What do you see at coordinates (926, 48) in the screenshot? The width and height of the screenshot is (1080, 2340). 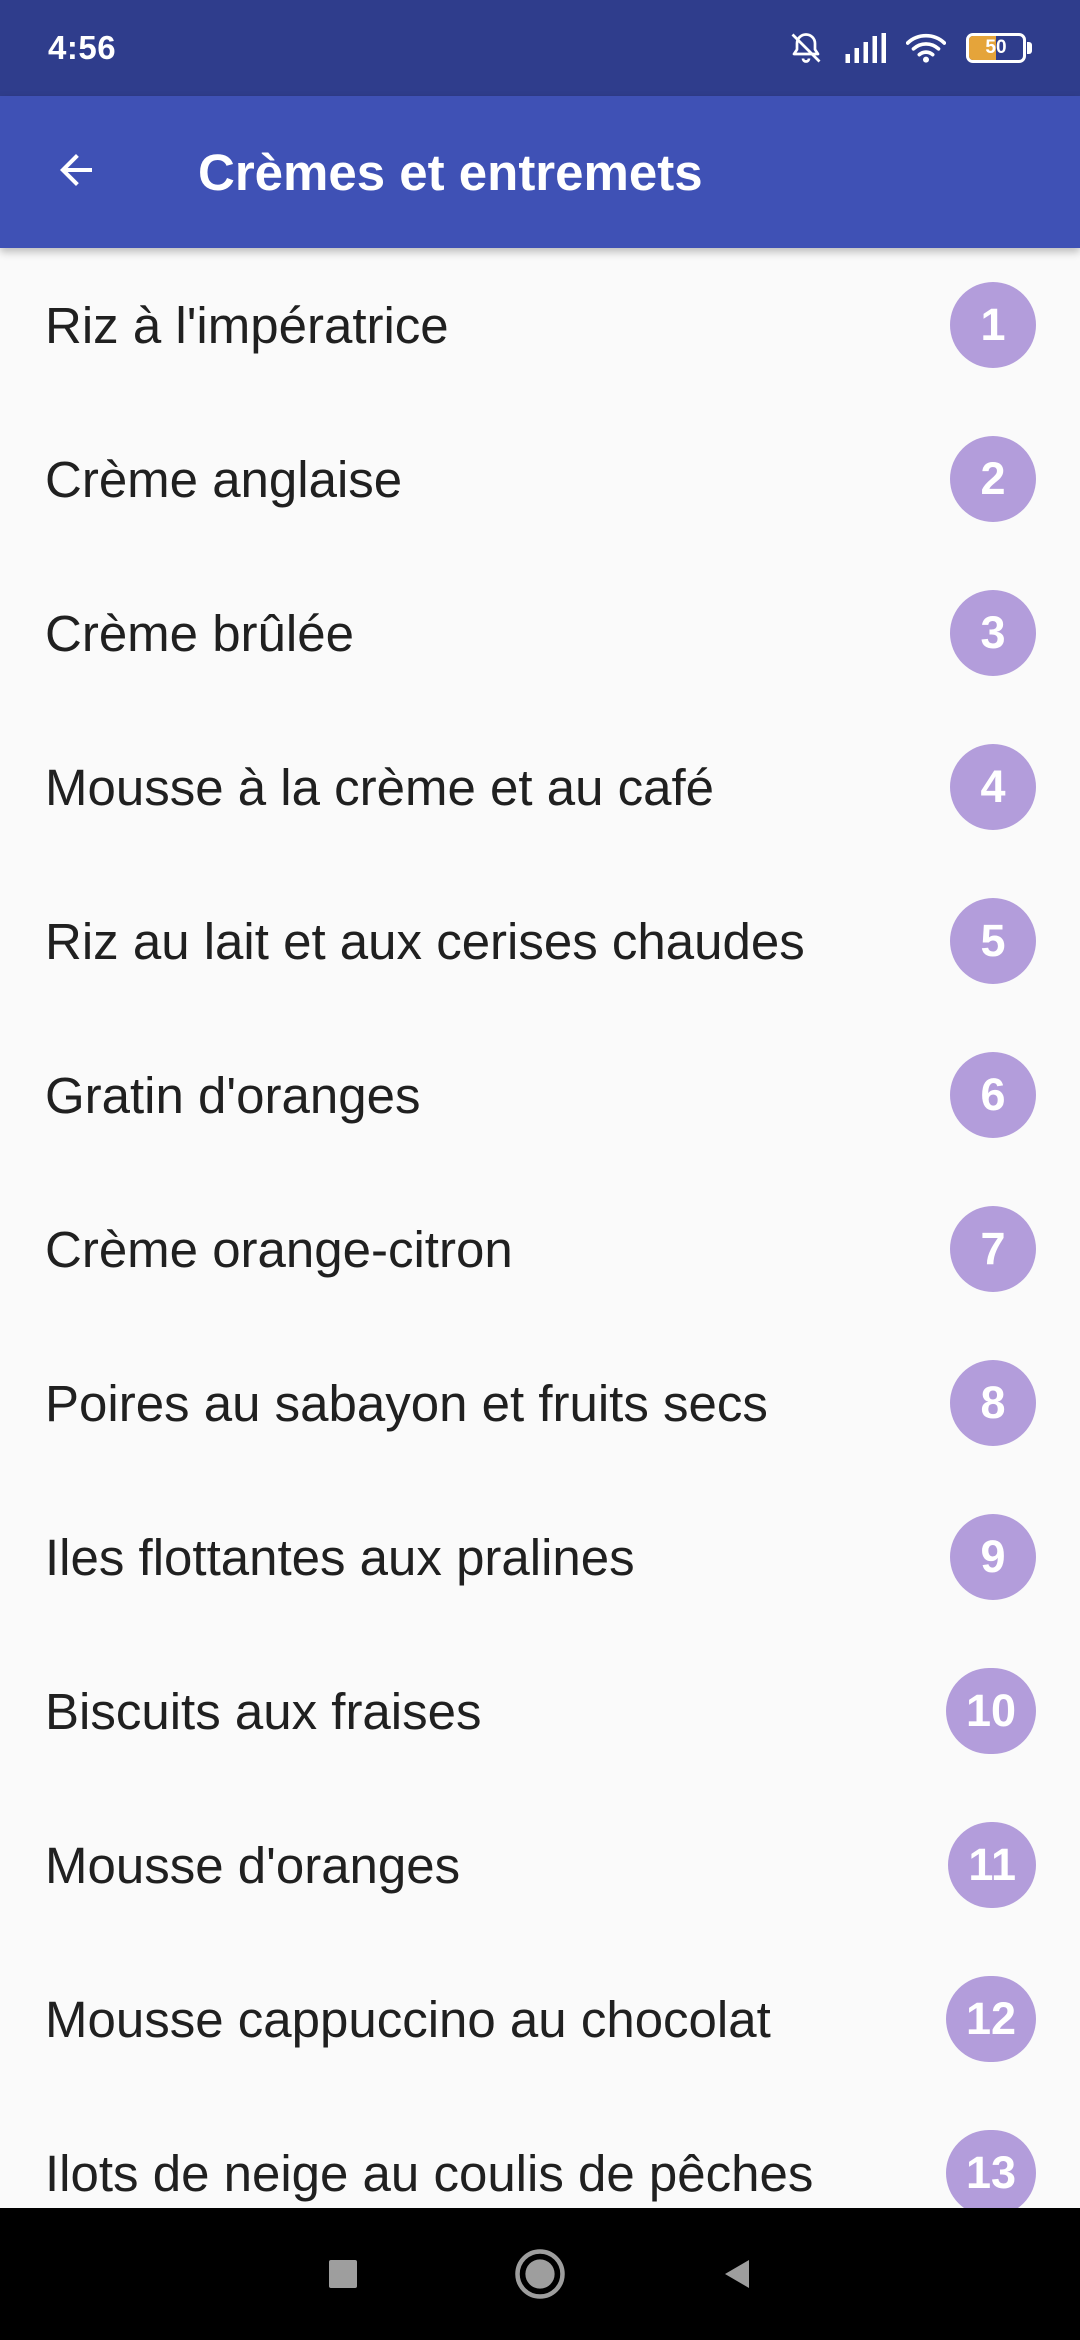 I see `wifi-icon` at bounding box center [926, 48].